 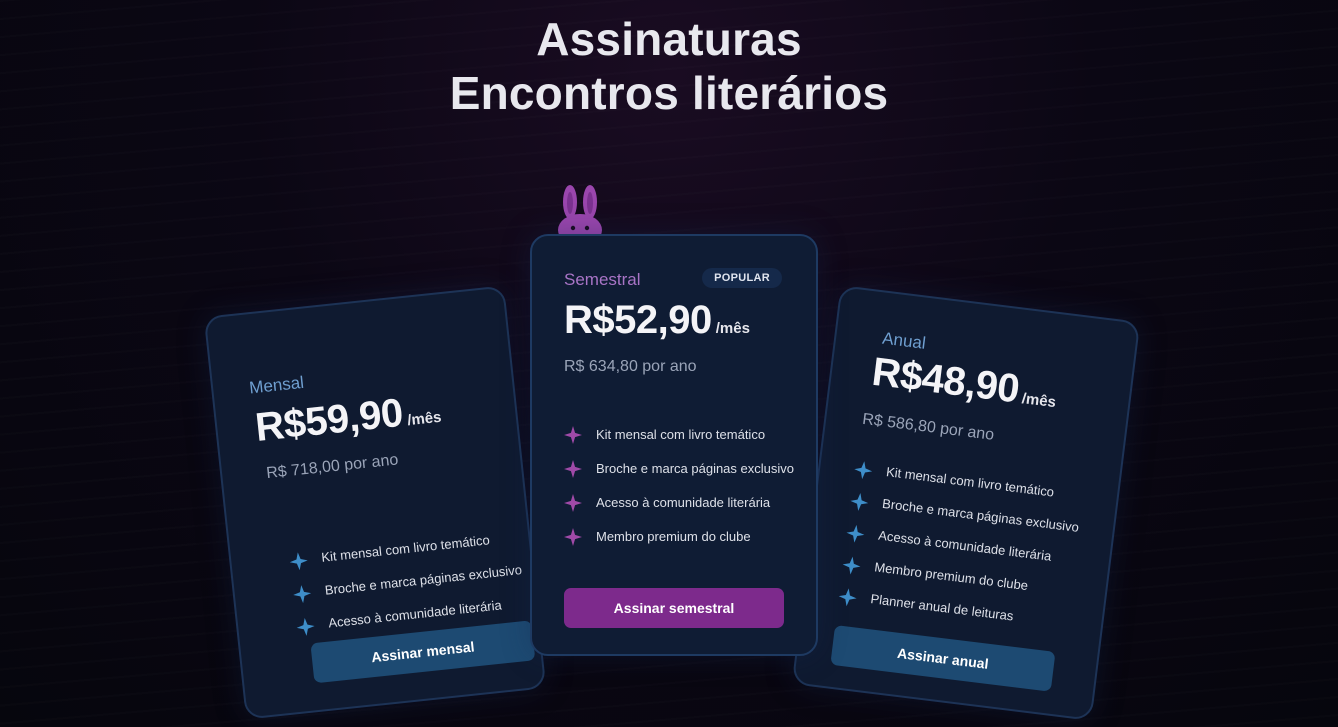 What do you see at coordinates (942, 607) in the screenshot?
I see `feature-label: Planner anual de leituras` at bounding box center [942, 607].